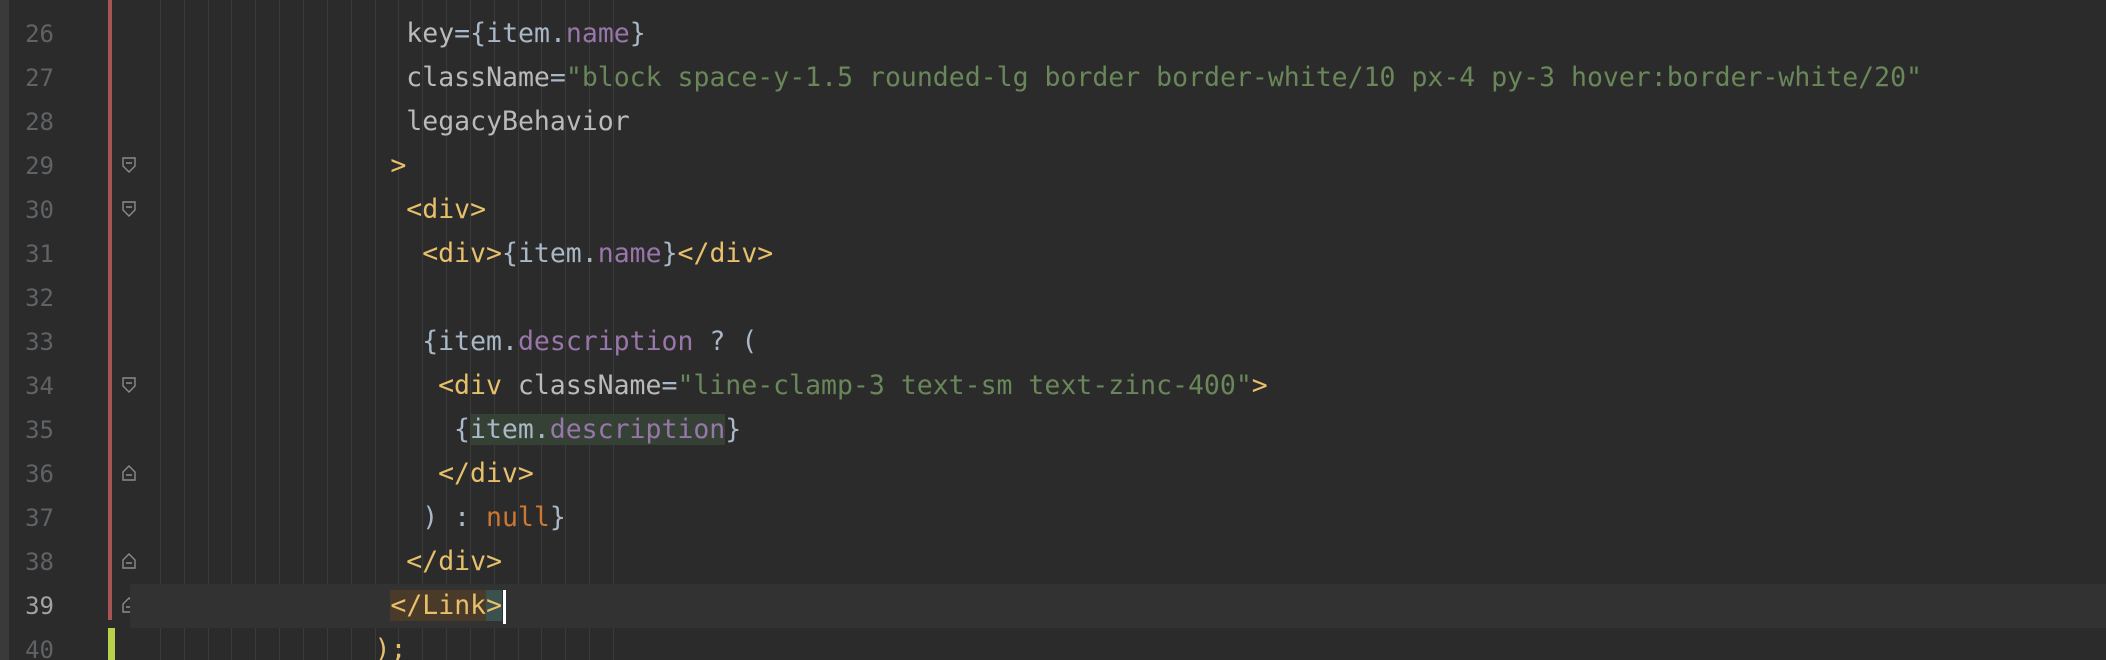 The image size is (2106, 660). What do you see at coordinates (1118, 210) in the screenshot?
I see `code-line: <div>` at bounding box center [1118, 210].